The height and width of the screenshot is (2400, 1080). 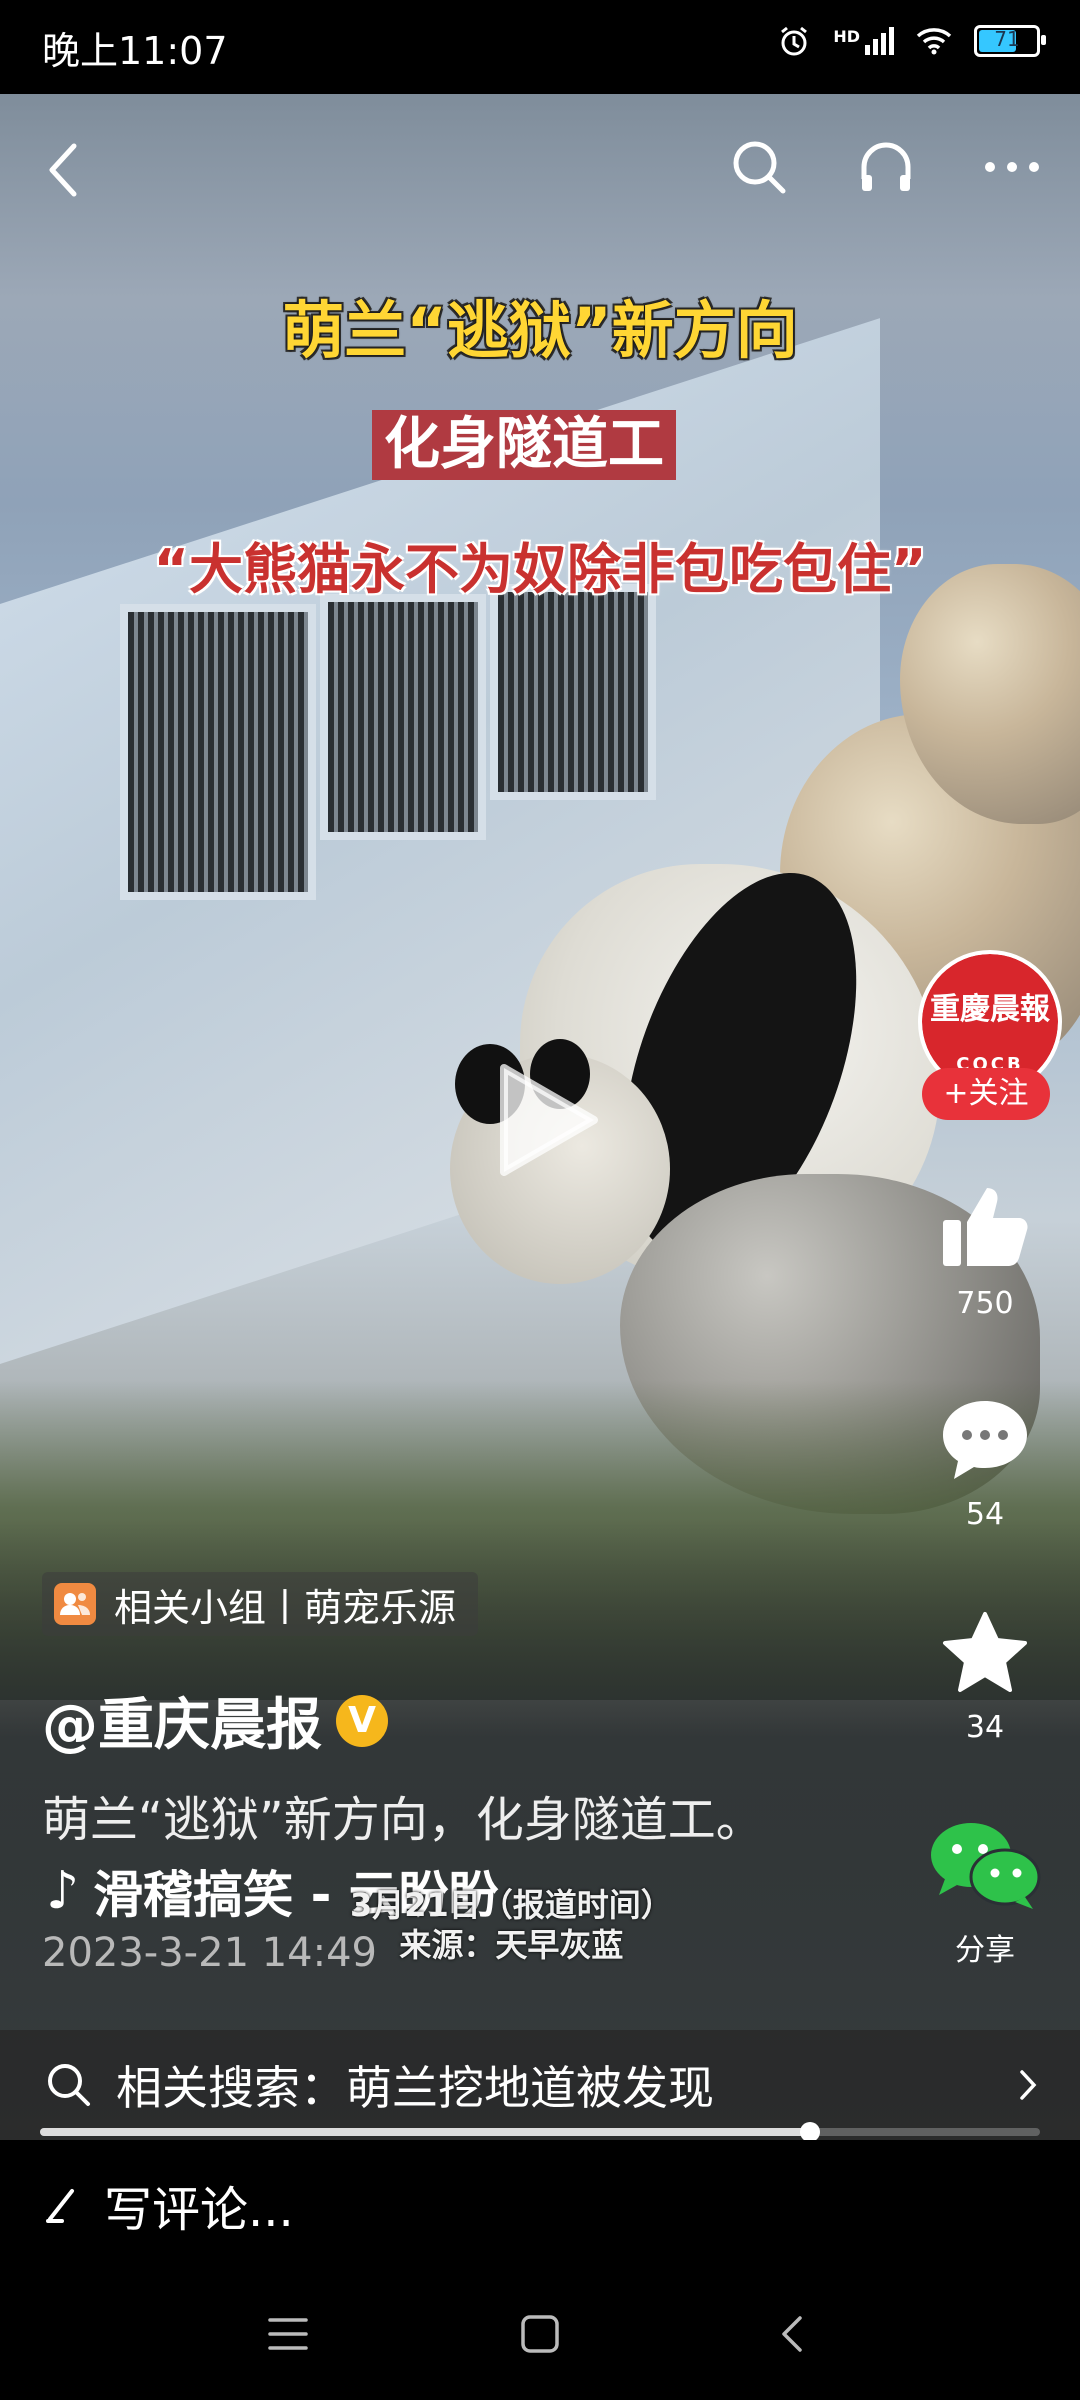 I want to click on more-dots-icon, so click(x=1012, y=167).